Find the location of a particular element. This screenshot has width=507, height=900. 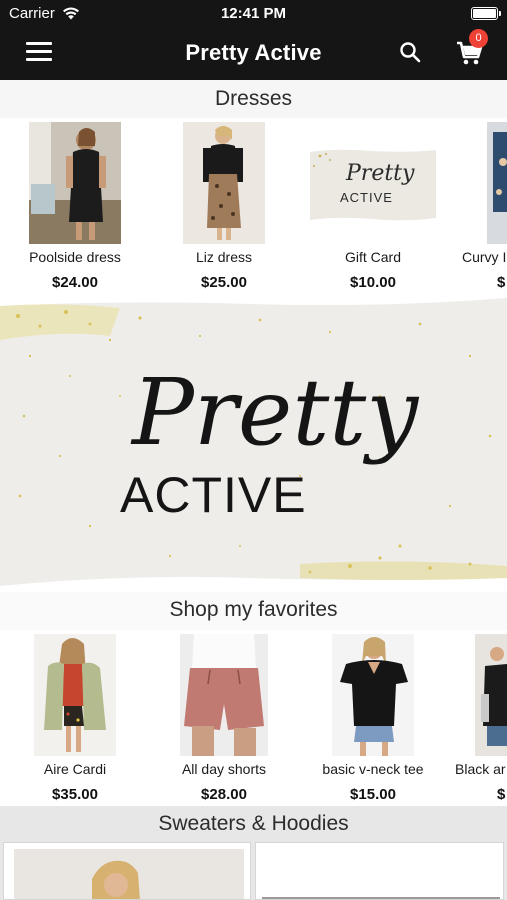

product-card: Black ar $ is located at coordinates (477, 718).